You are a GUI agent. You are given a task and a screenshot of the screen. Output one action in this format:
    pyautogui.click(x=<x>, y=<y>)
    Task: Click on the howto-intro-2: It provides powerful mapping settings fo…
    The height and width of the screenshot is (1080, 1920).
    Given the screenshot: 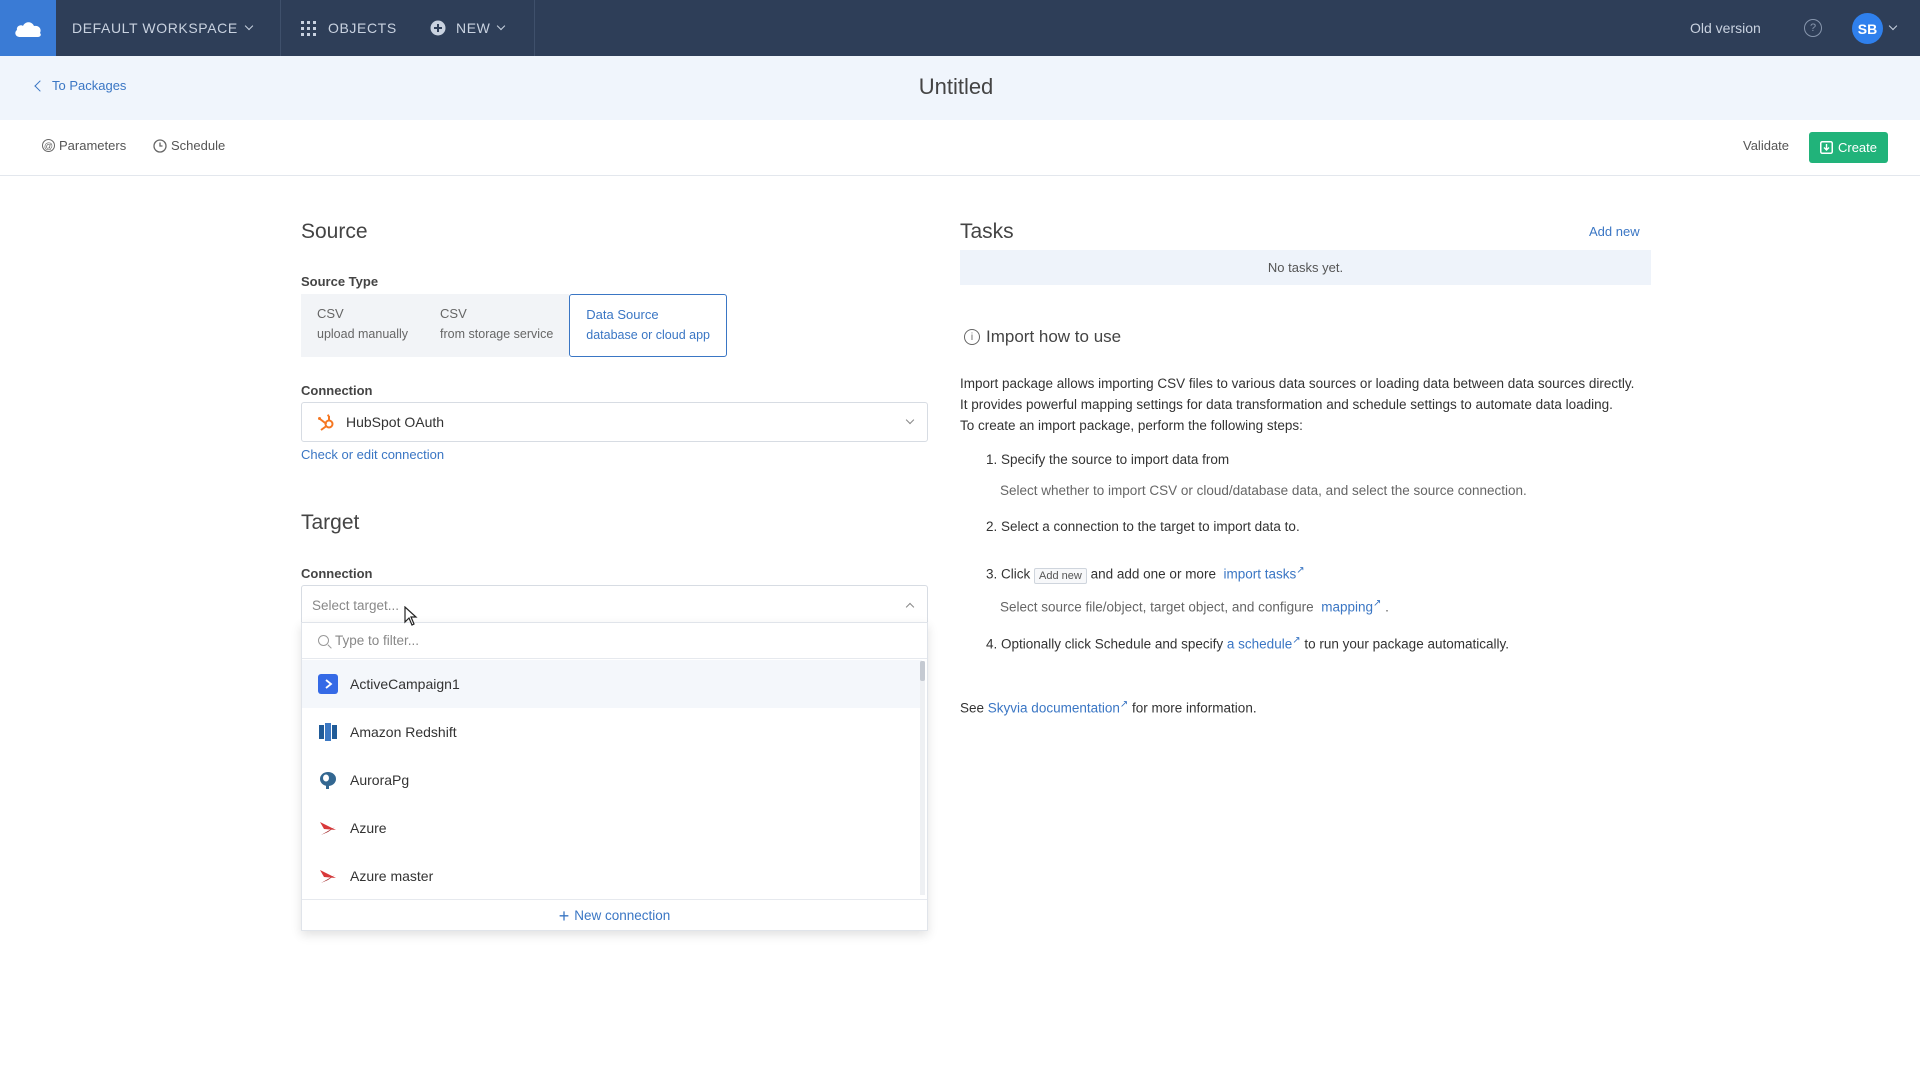 What is the action you would take?
    pyautogui.click(x=1286, y=404)
    